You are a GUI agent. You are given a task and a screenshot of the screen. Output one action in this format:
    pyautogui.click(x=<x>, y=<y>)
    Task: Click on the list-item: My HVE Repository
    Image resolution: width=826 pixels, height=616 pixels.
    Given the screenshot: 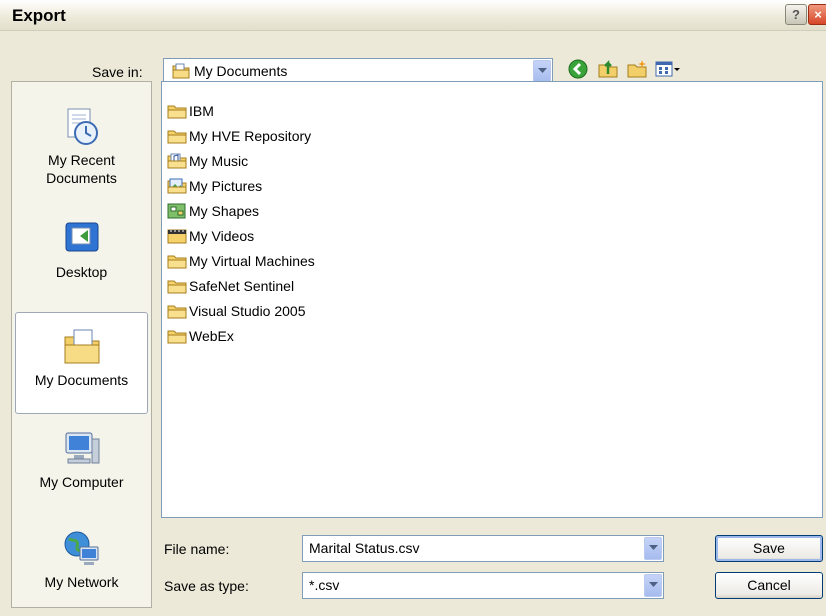 What is the action you would take?
    pyautogui.click(x=239, y=136)
    